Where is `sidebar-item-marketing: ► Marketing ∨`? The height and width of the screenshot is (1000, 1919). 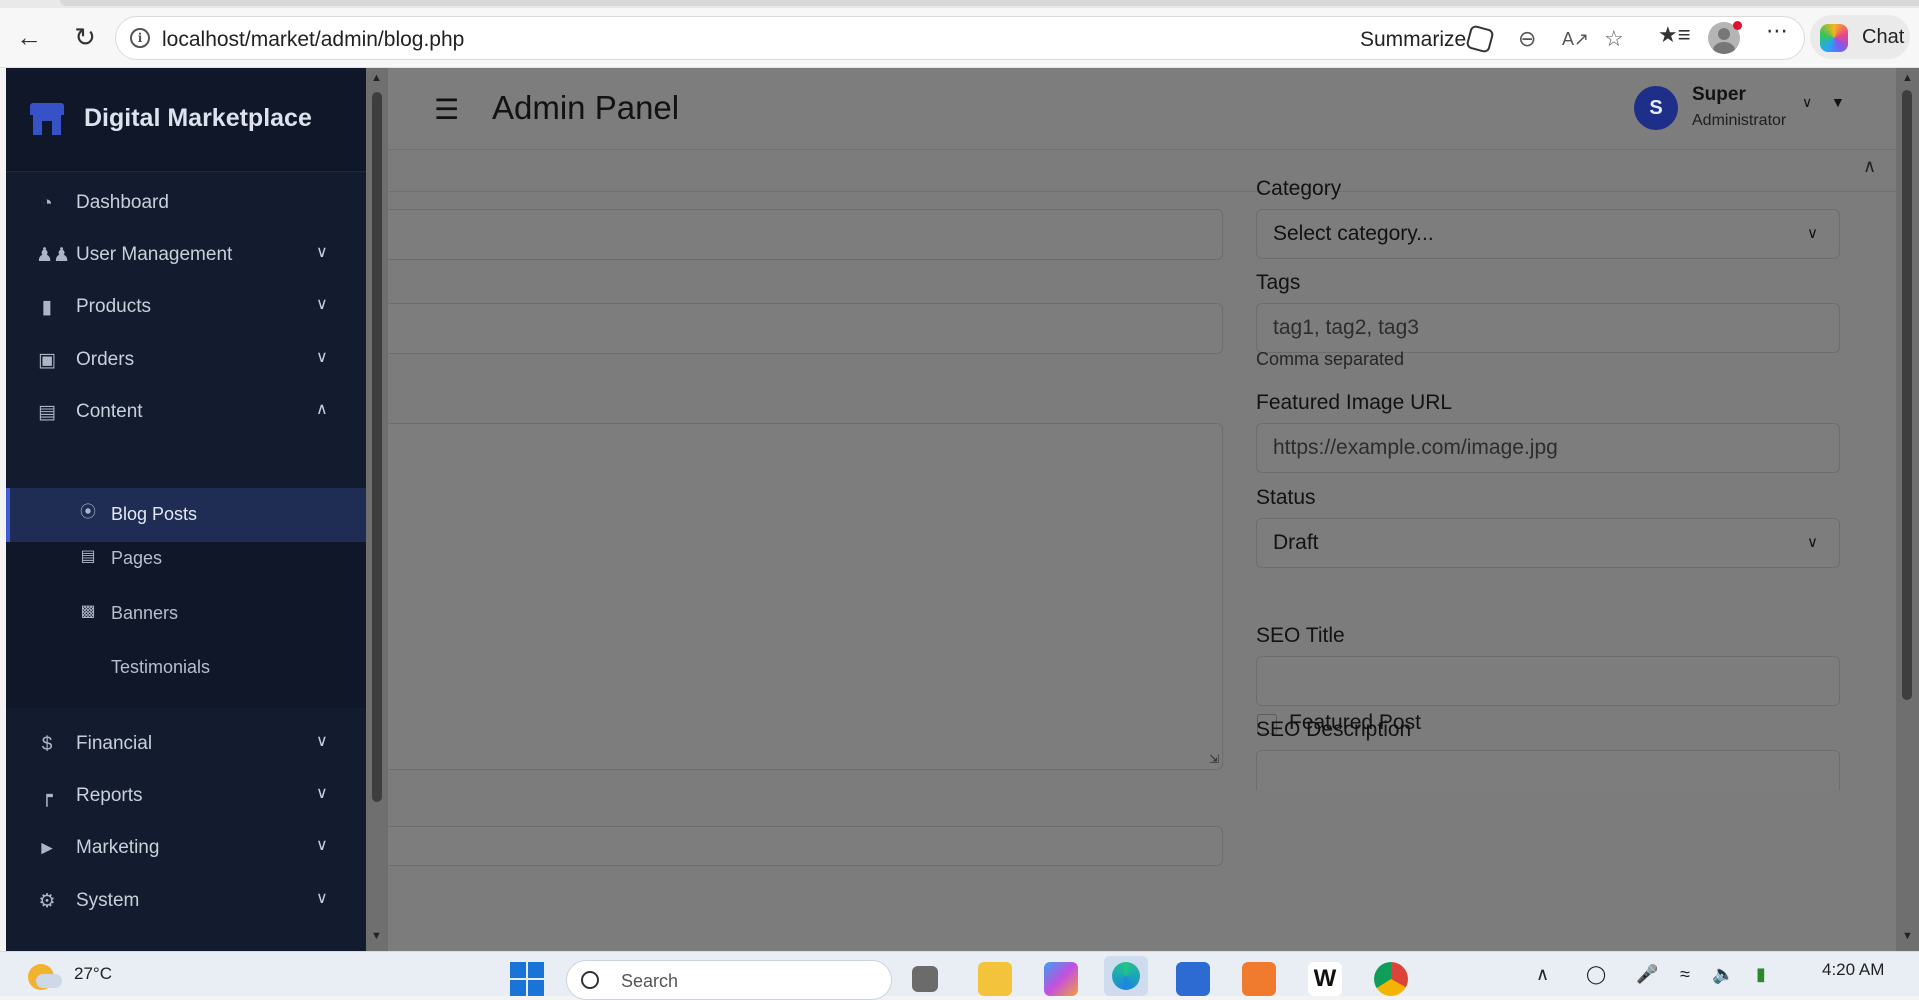
sidebar-item-marketing: ► Marketing ∨ is located at coordinates (186, 849).